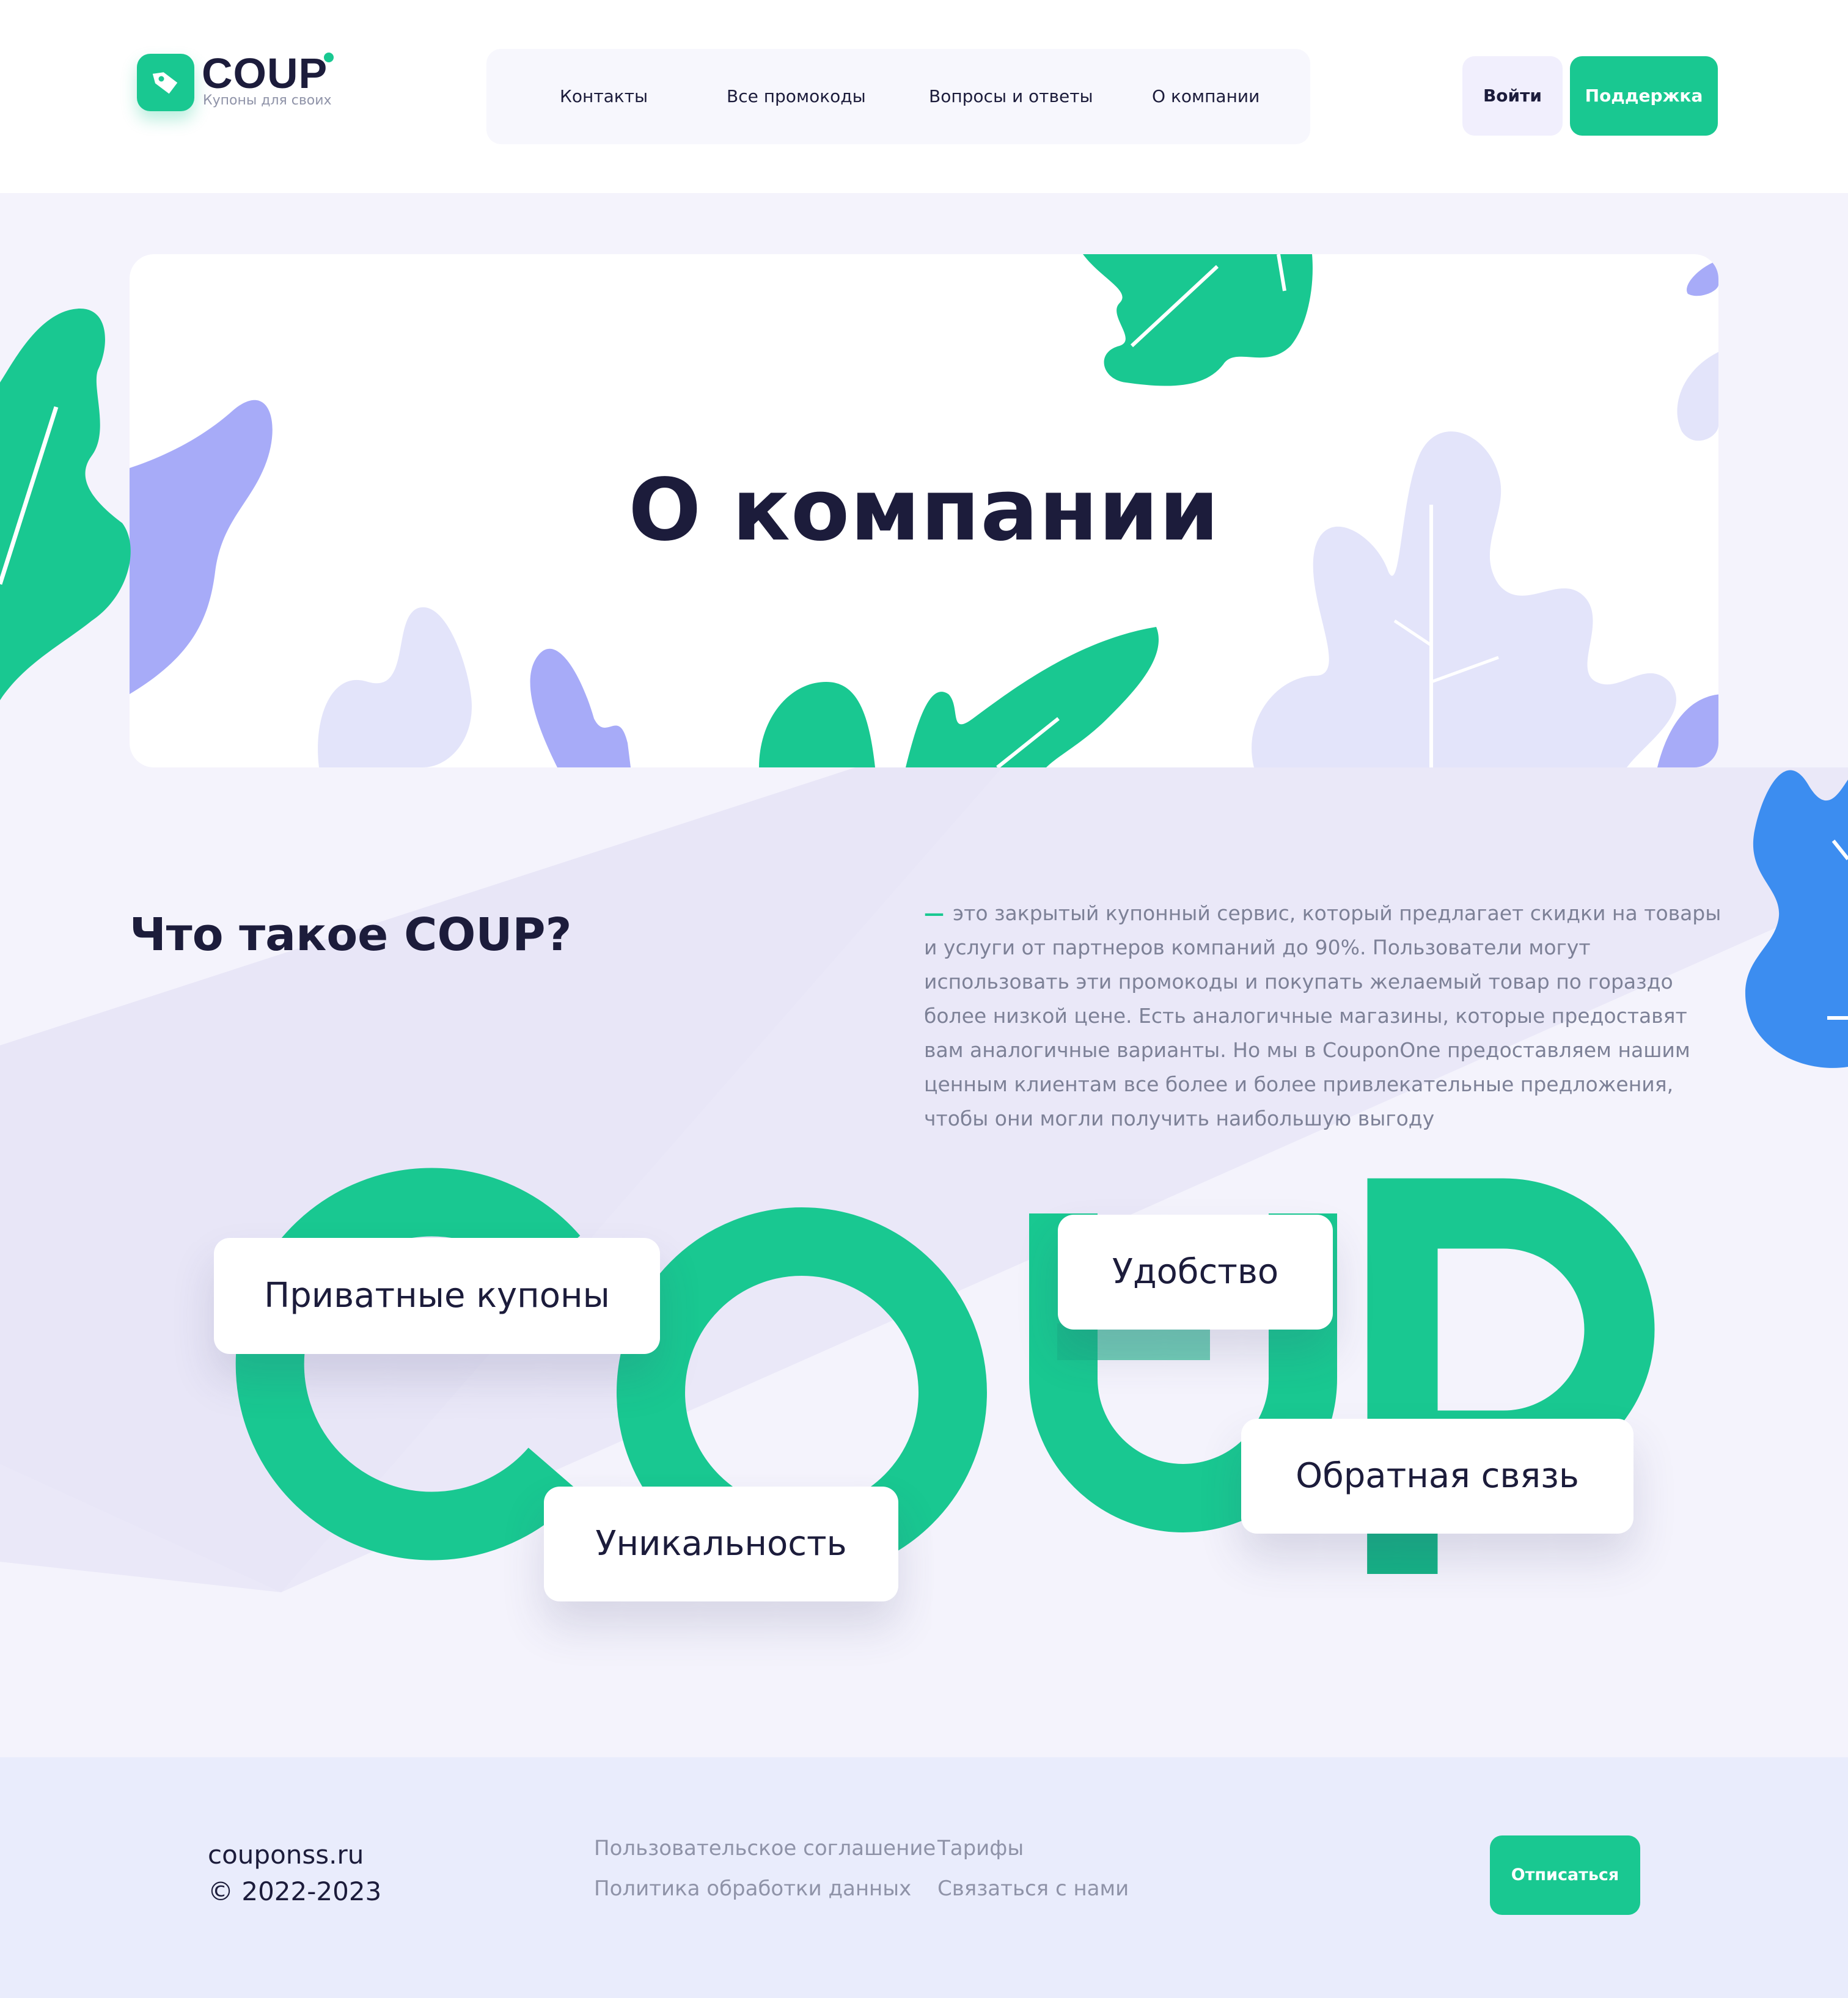 The image size is (1848, 1998). What do you see at coordinates (1033, 1889) in the screenshot?
I see `footer-link-contact-us: Связаться с нами` at bounding box center [1033, 1889].